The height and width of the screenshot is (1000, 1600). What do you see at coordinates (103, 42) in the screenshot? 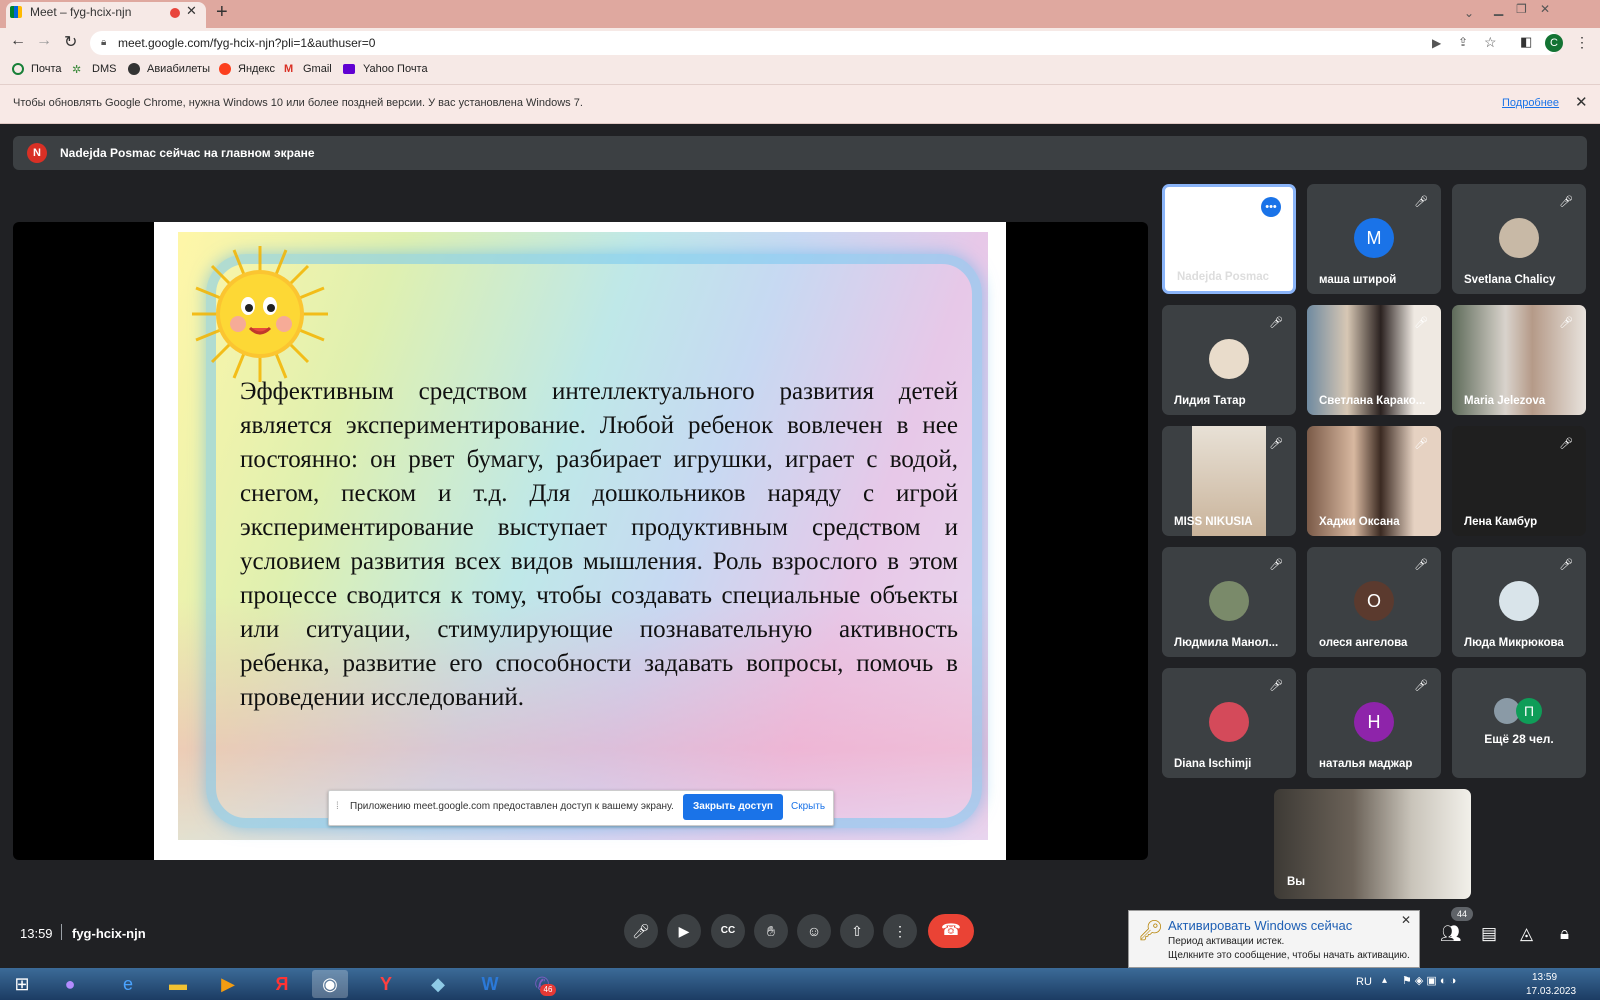
I see `lock-icon: 🔒︎` at bounding box center [103, 42].